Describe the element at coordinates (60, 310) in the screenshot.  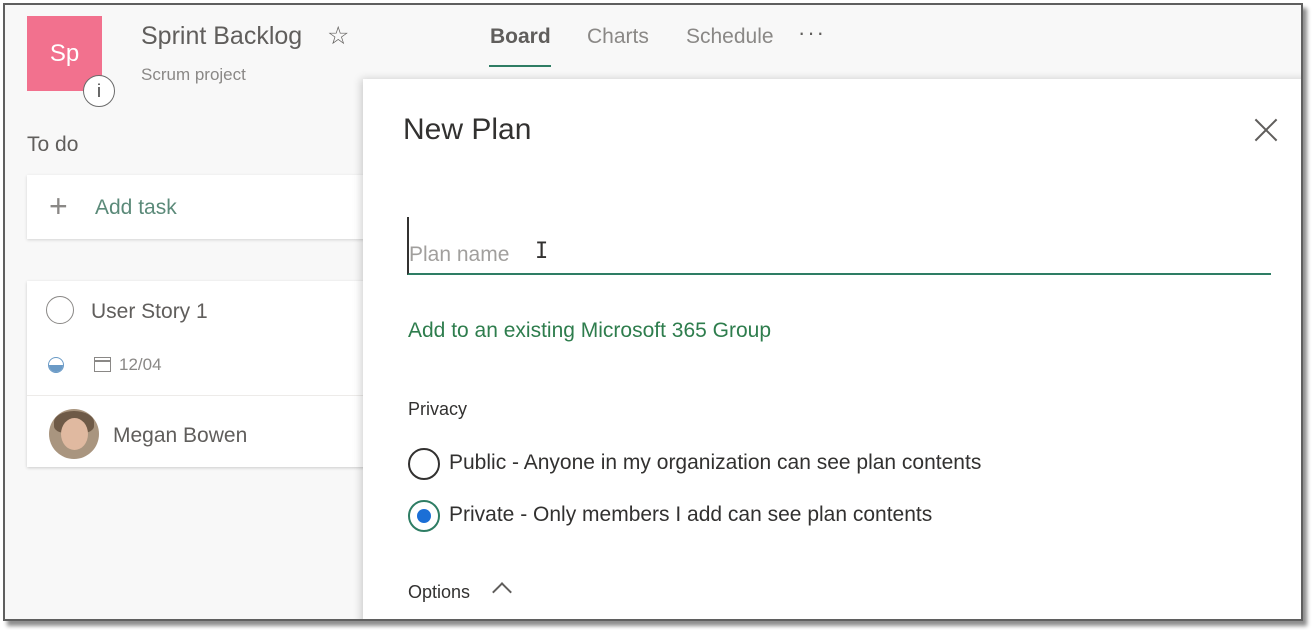
I see `complete-task-checkbox` at that location.